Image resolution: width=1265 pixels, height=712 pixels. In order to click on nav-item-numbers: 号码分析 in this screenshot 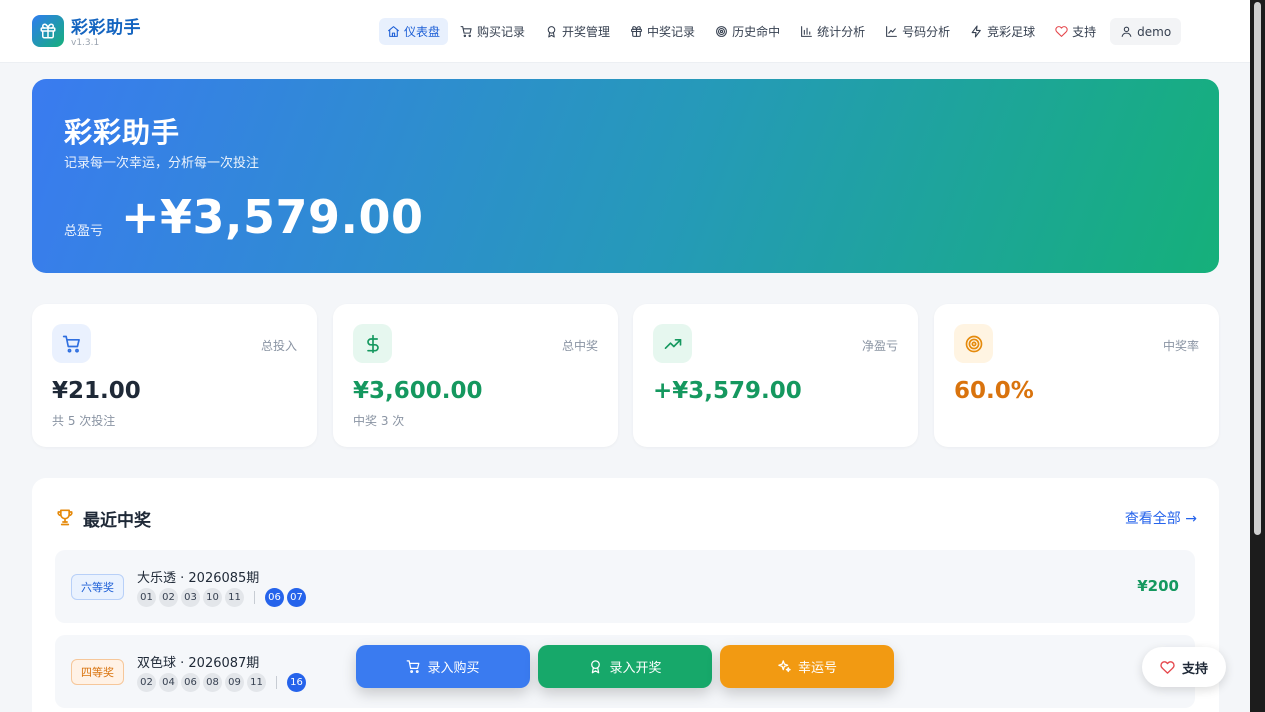, I will do `click(917, 31)`.